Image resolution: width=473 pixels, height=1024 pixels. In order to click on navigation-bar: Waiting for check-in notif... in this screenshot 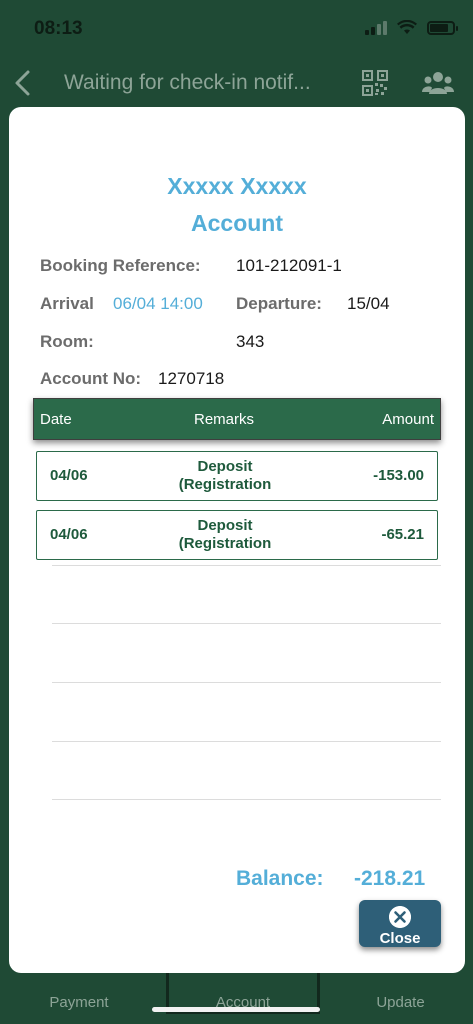, I will do `click(236, 84)`.